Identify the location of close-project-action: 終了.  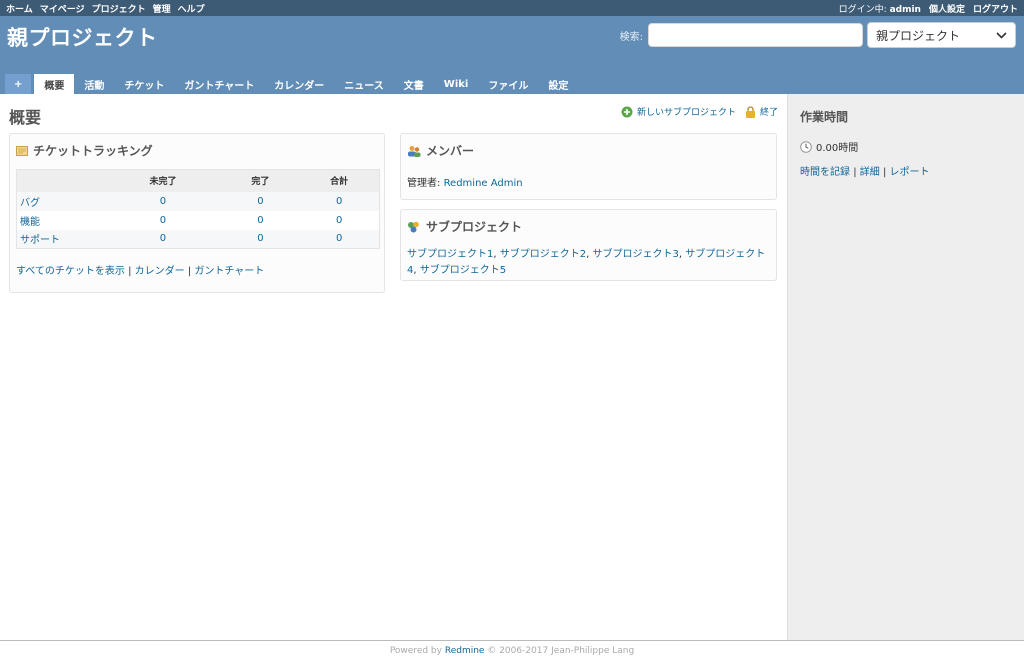
(761, 111).